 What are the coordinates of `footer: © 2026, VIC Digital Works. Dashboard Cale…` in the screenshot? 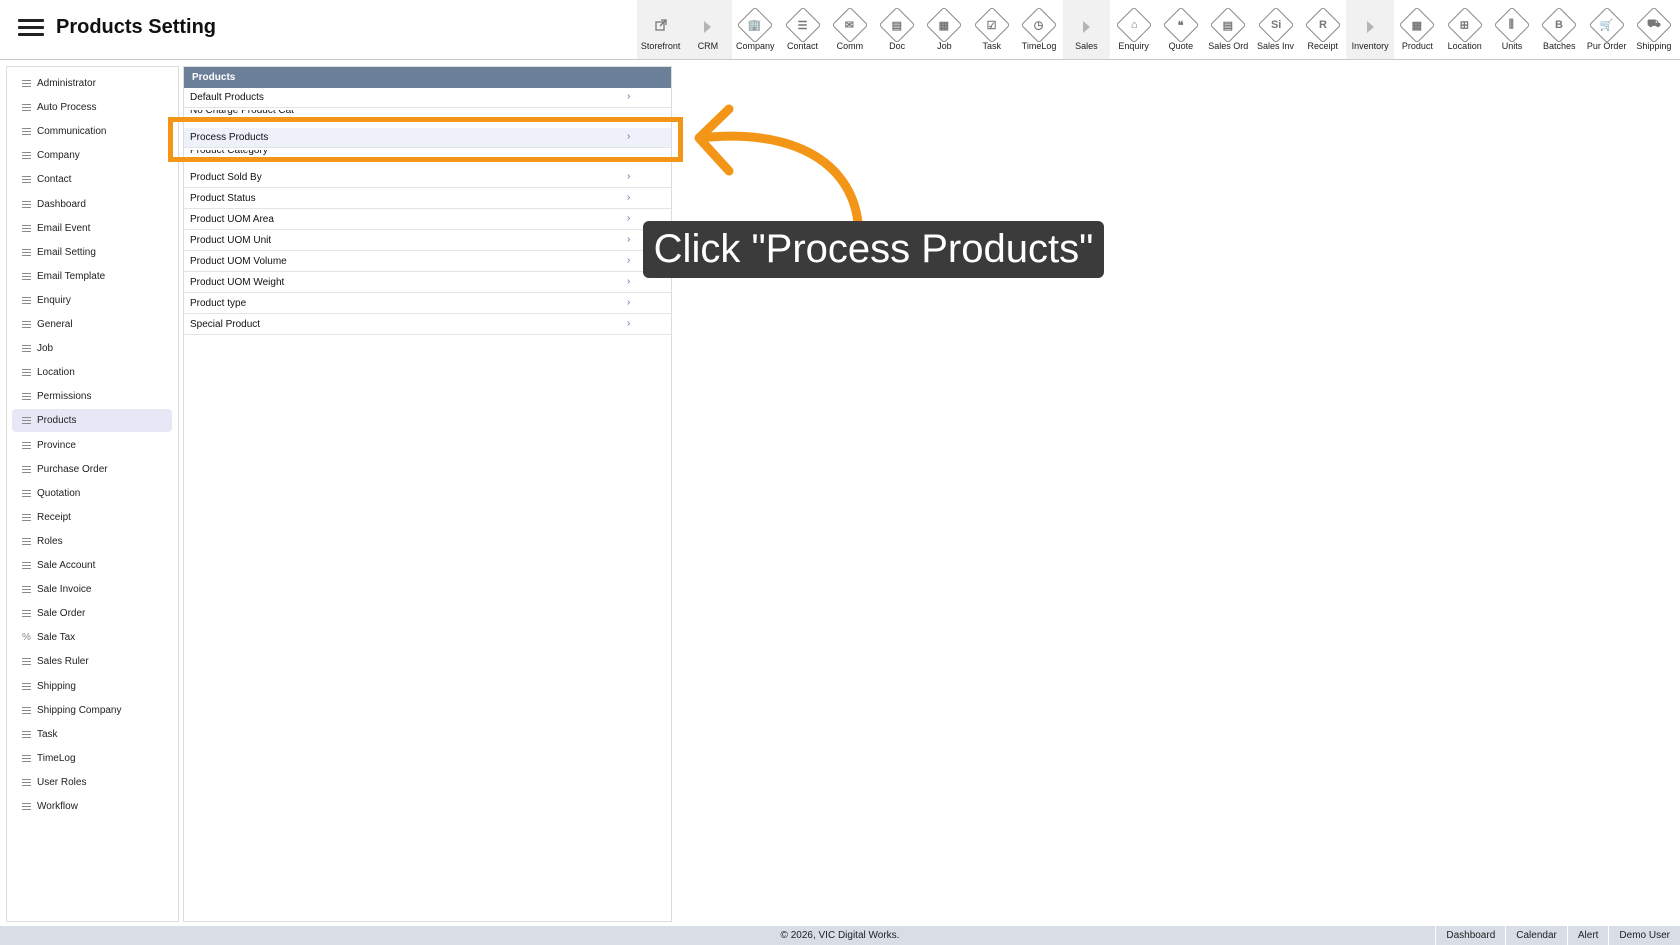 It's located at (840, 935).